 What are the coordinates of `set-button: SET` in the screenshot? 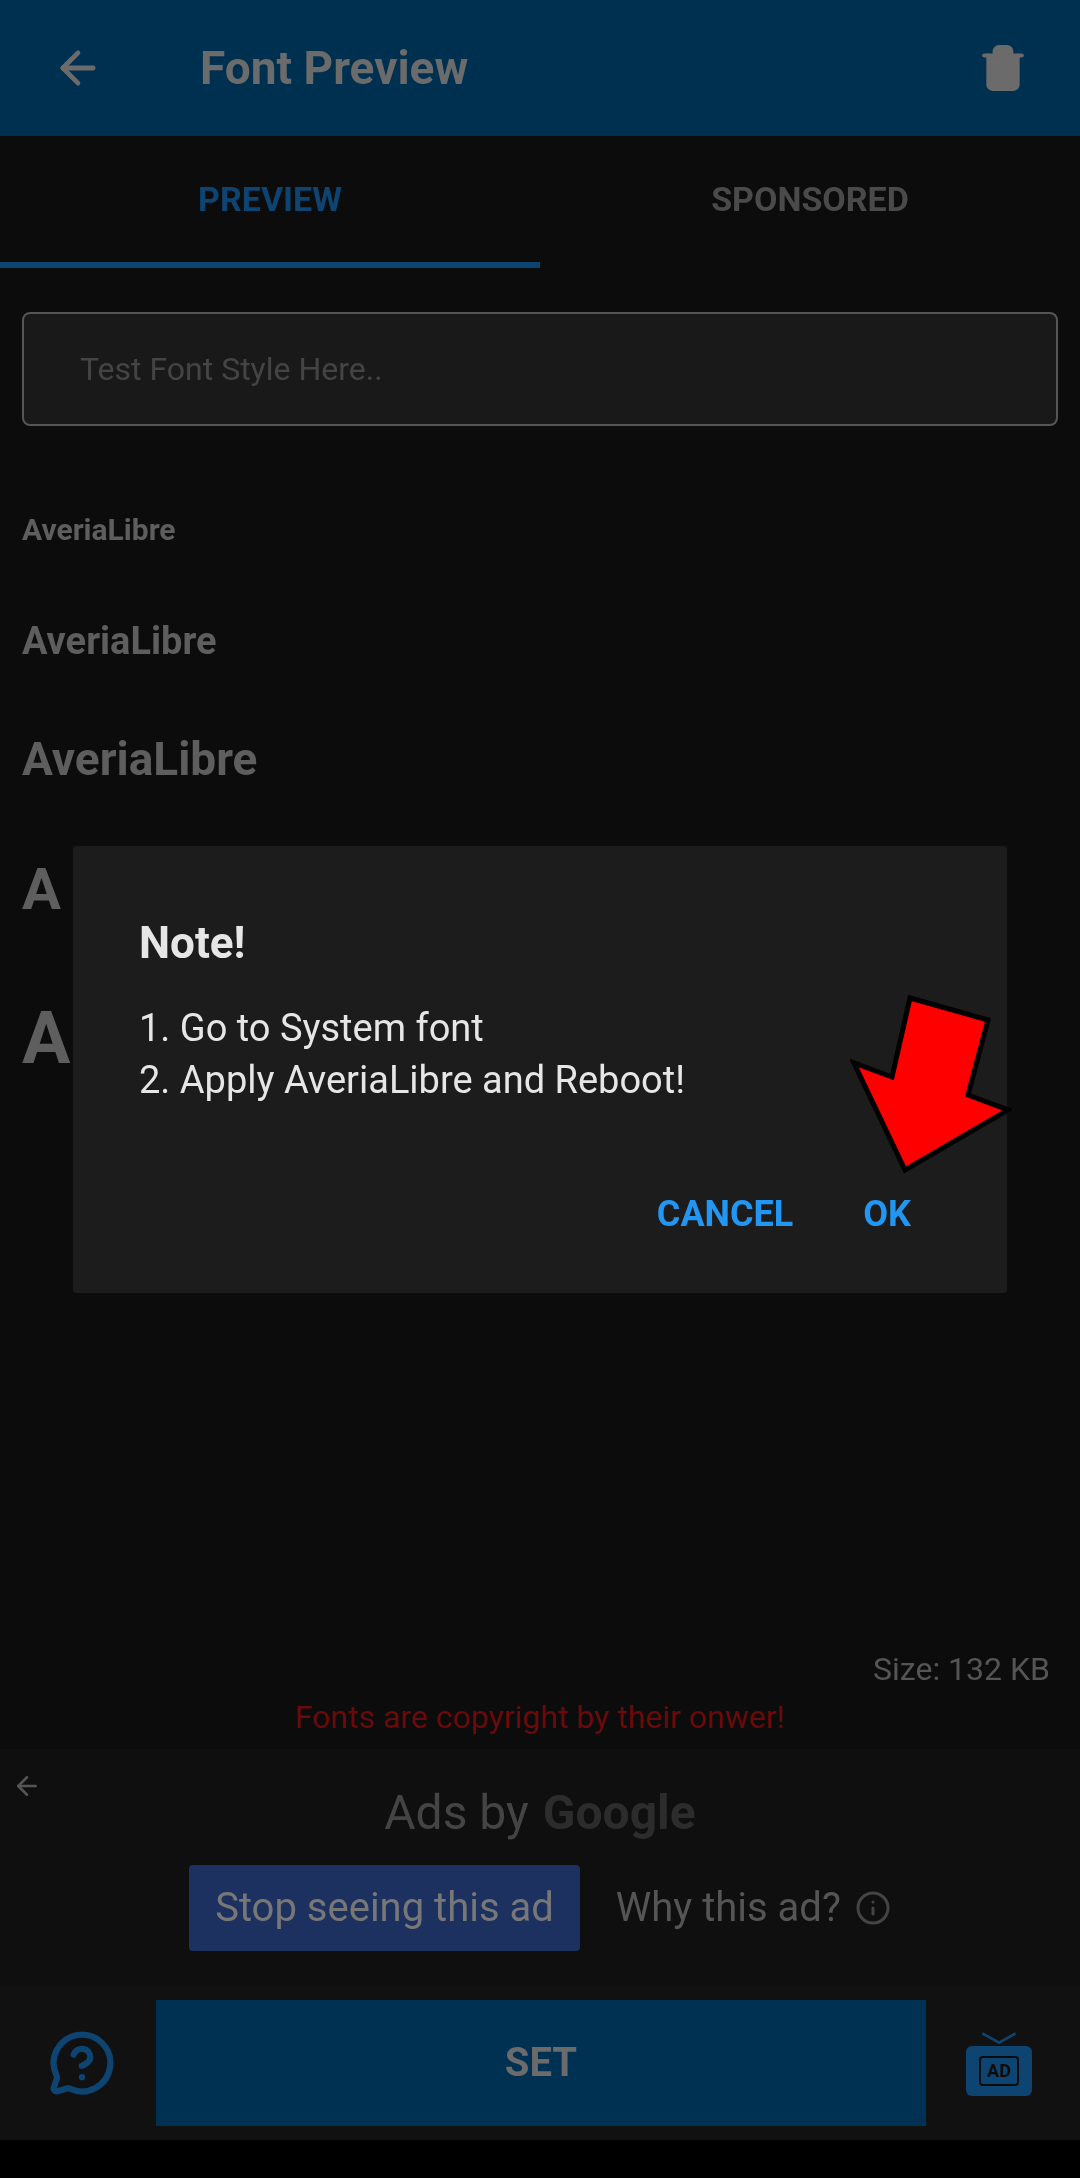 It's located at (541, 2062).